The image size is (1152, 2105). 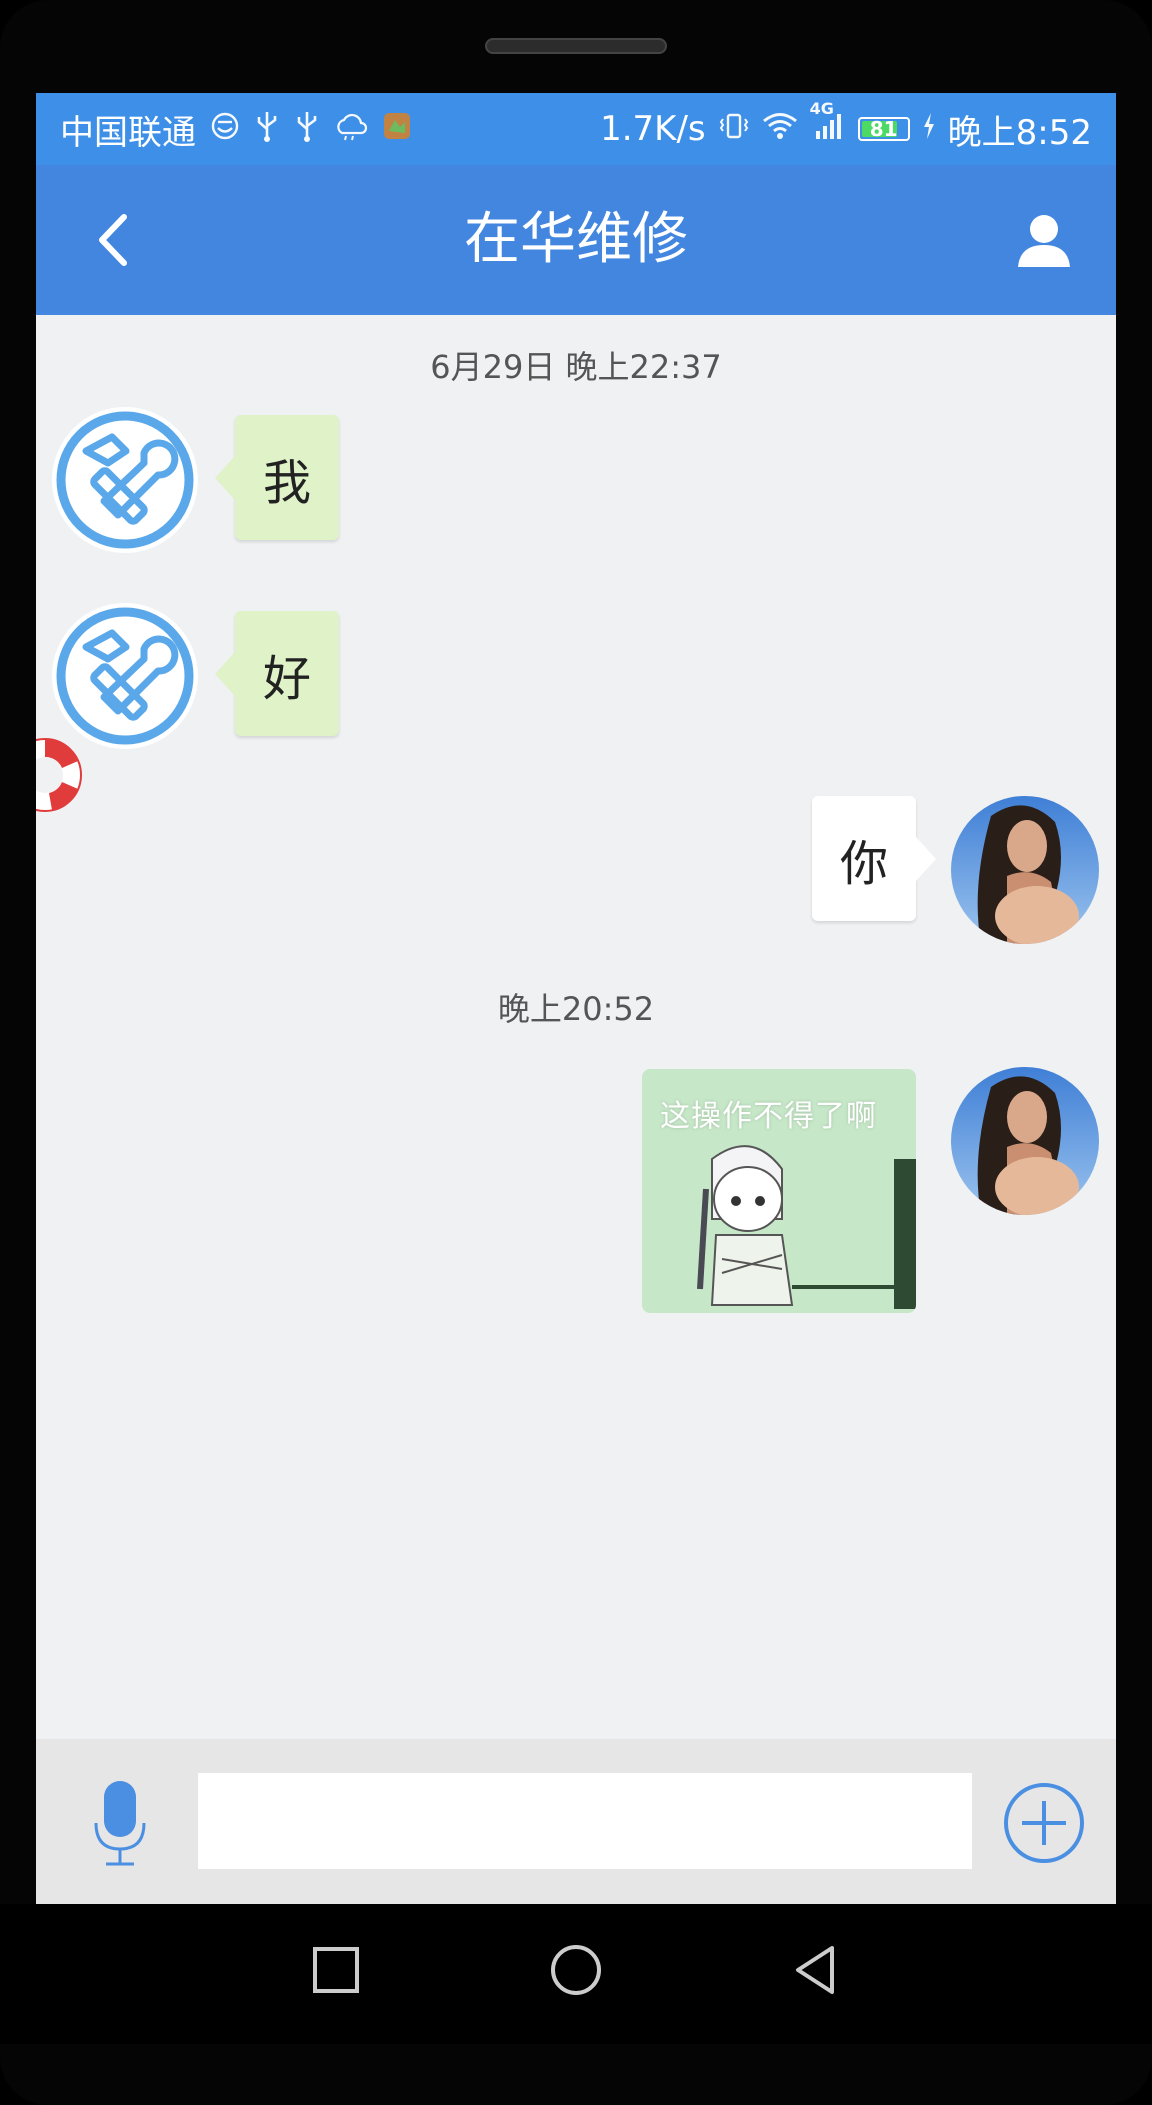 I want to click on carrier-label: 中国联通, so click(x=128, y=132).